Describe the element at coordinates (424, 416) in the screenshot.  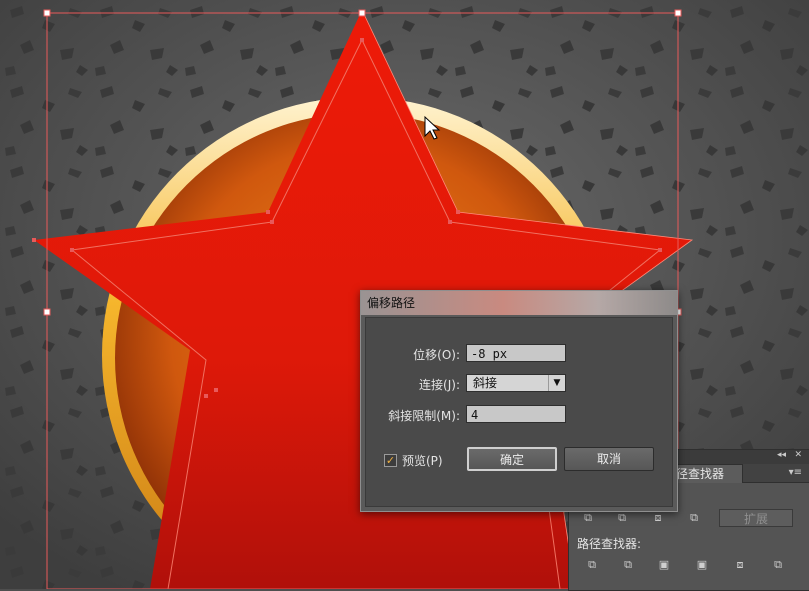
I see `miter-limit-label: 斜接限制(M):` at that location.